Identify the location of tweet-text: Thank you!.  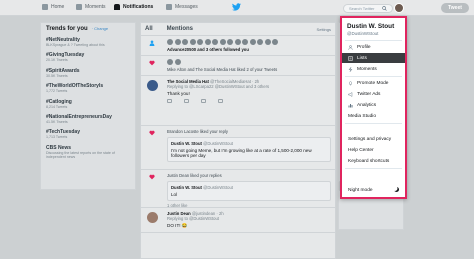
(178, 93).